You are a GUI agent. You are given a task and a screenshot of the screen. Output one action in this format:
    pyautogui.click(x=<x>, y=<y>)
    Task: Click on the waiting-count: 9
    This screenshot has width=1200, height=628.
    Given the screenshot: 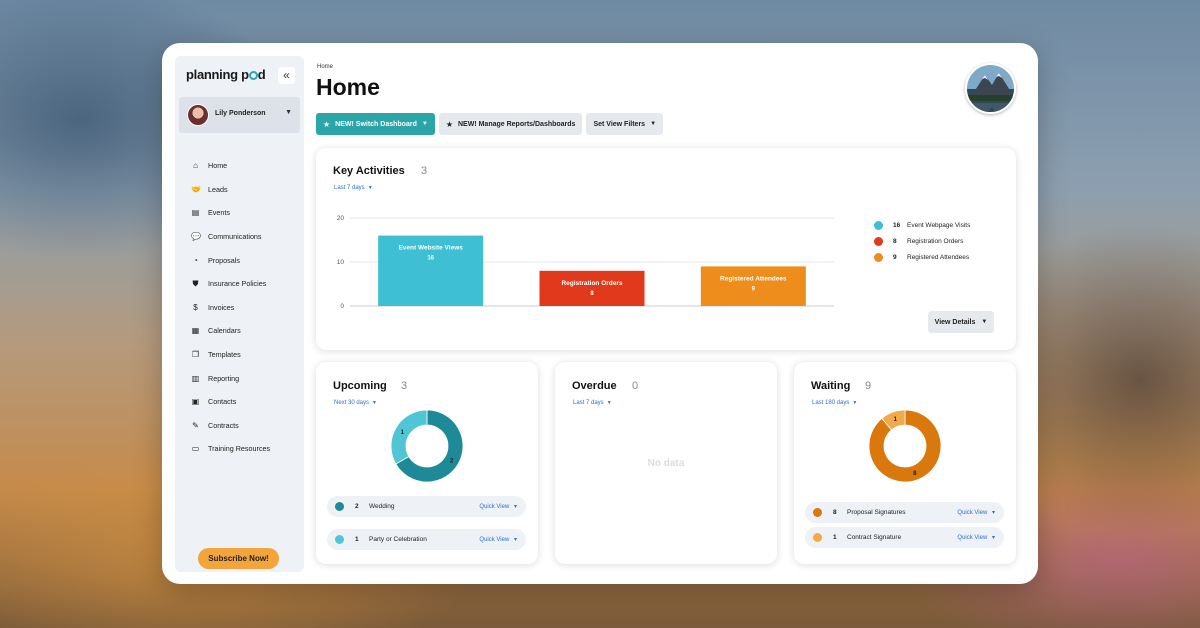 What is the action you would take?
    pyautogui.click(x=868, y=386)
    